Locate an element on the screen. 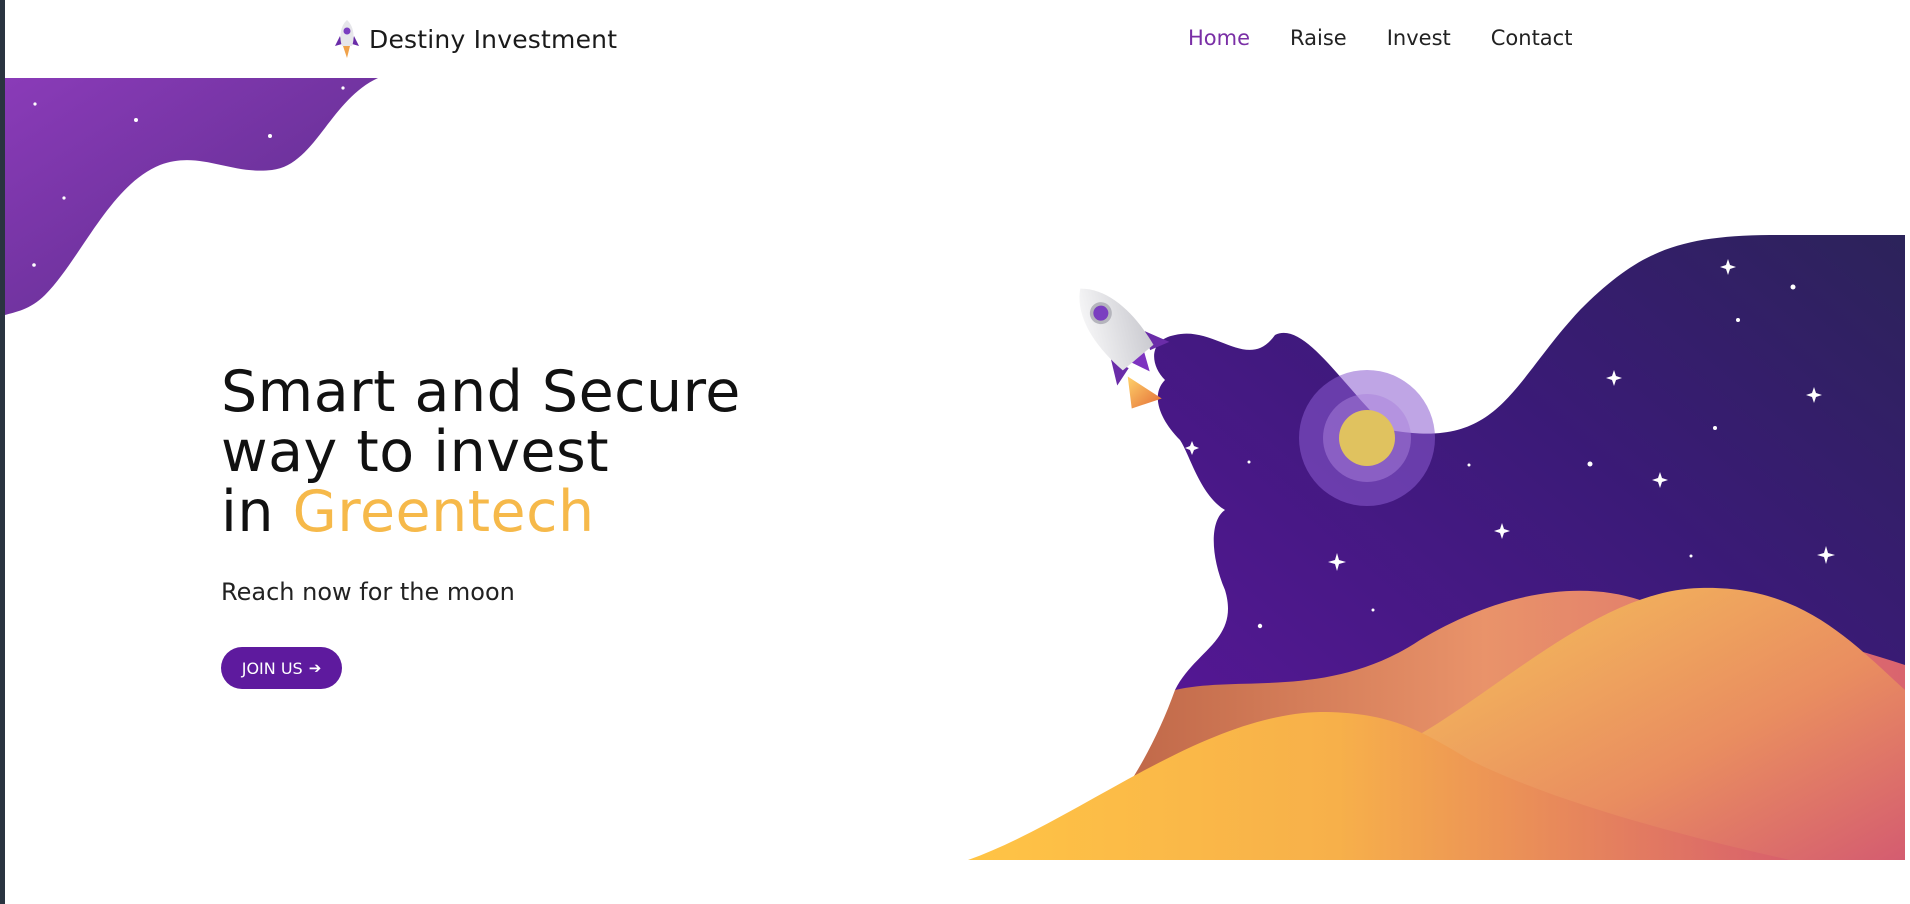 The width and height of the screenshot is (1910, 904). hero-title-line-2: way to invest is located at coordinates (415, 452).